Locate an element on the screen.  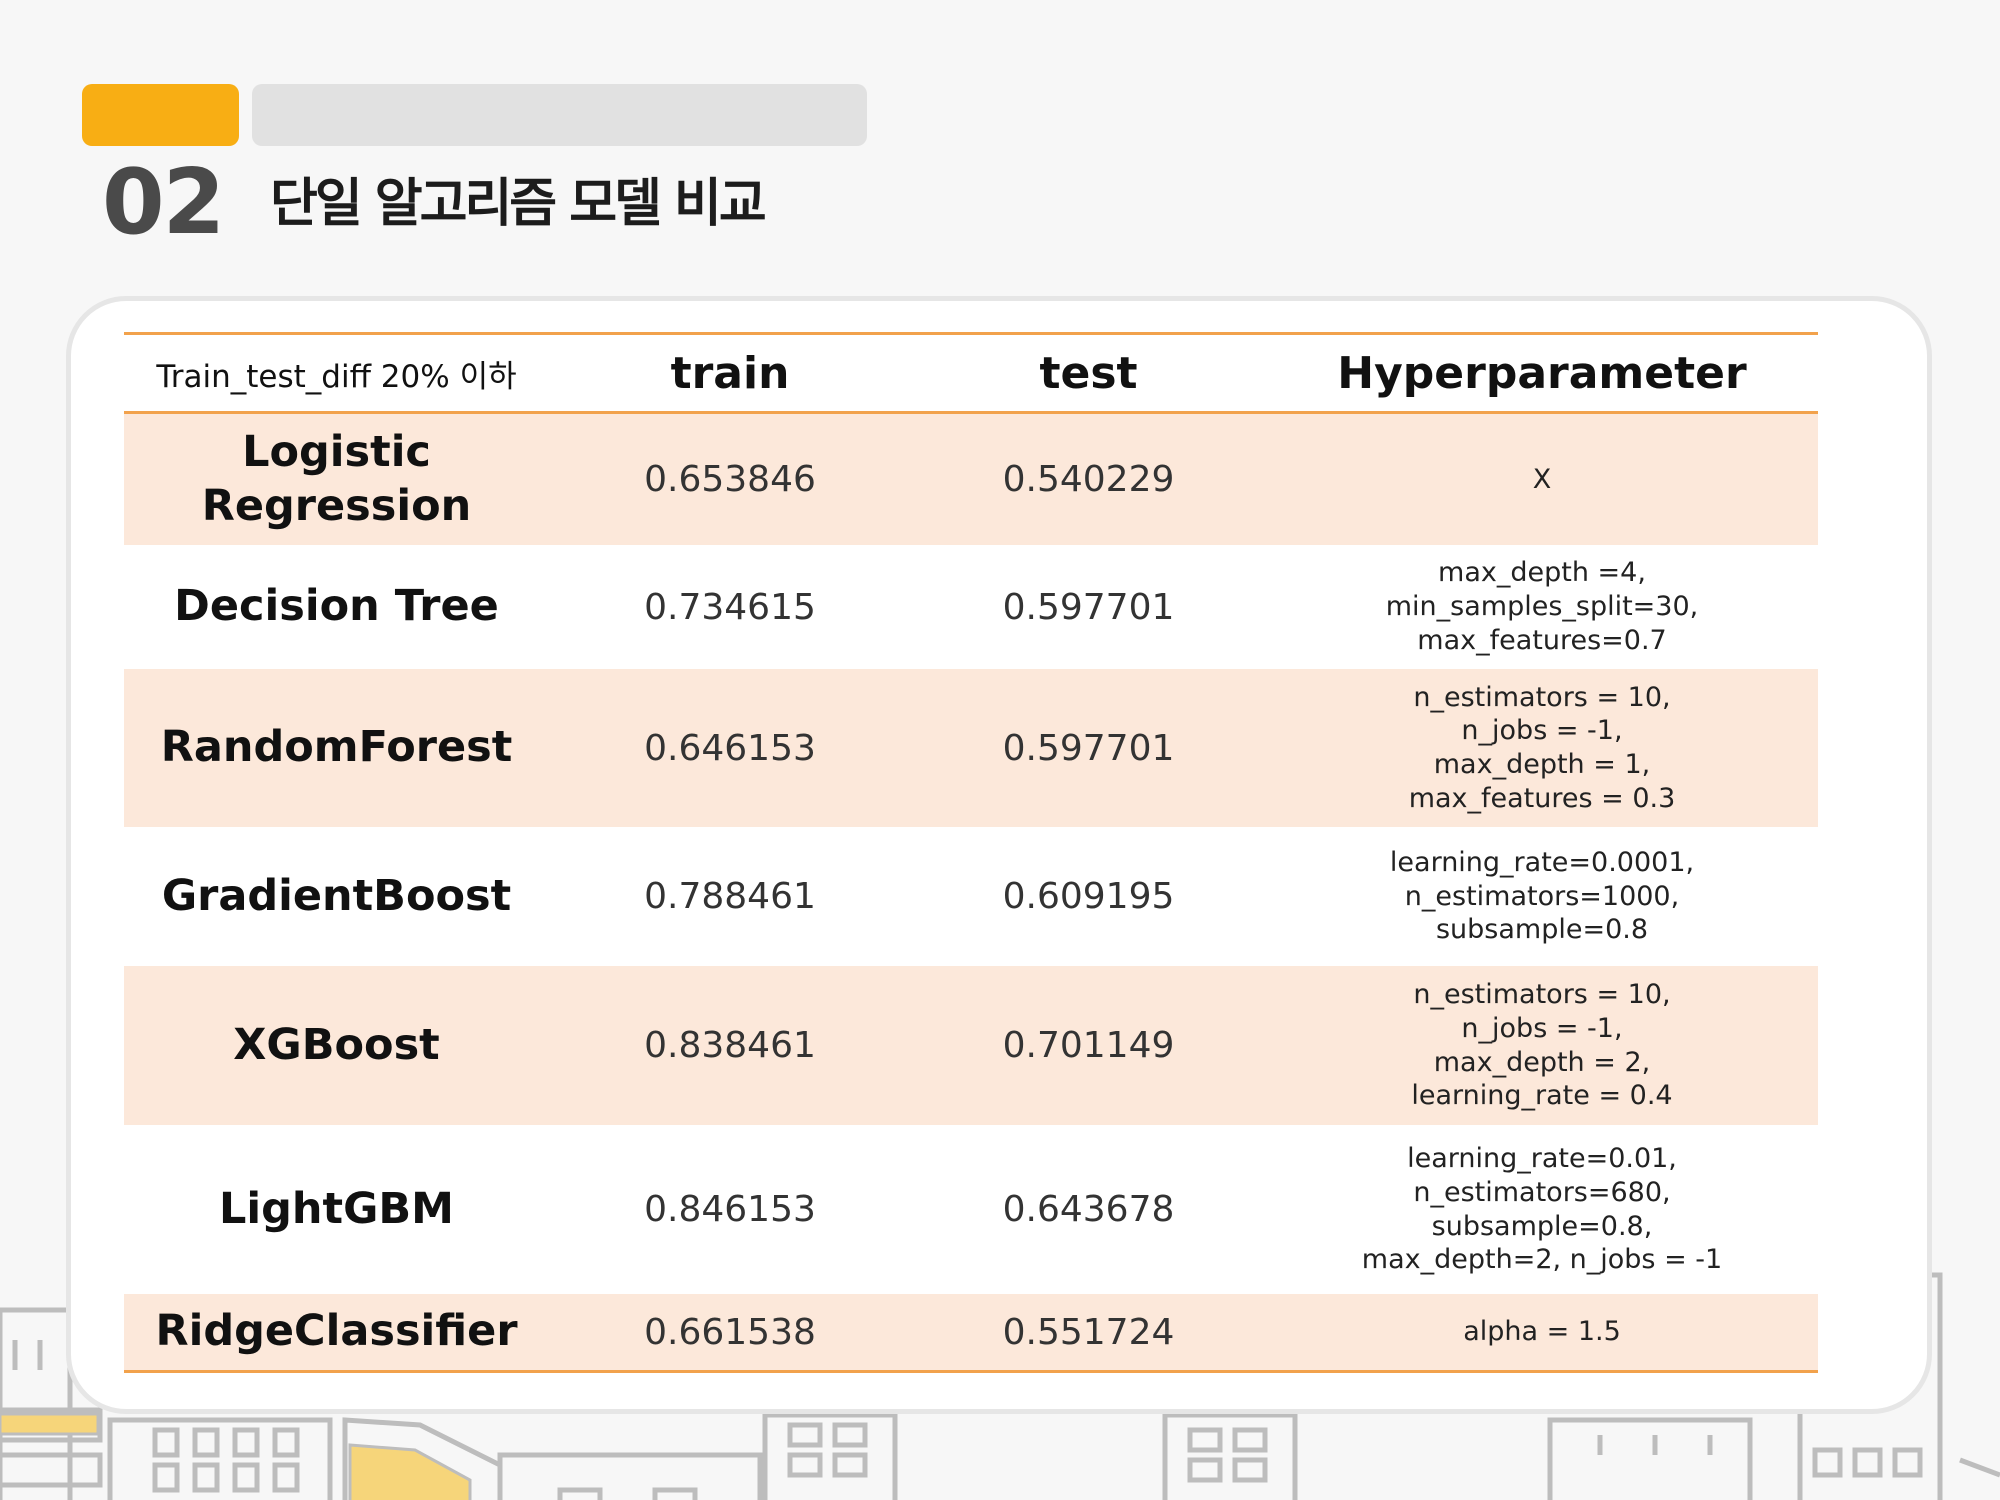
header-hyperparameter: Hyperparameter is located at coordinates (1542, 373).